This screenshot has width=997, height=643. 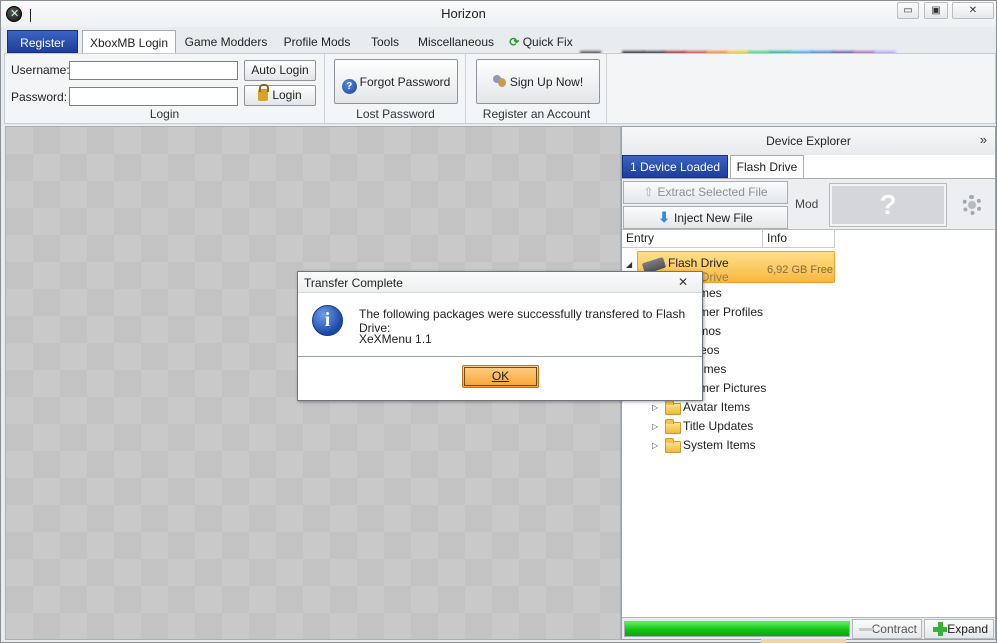 What do you see at coordinates (967, 629) in the screenshot?
I see `expand-label: Expand` at bounding box center [967, 629].